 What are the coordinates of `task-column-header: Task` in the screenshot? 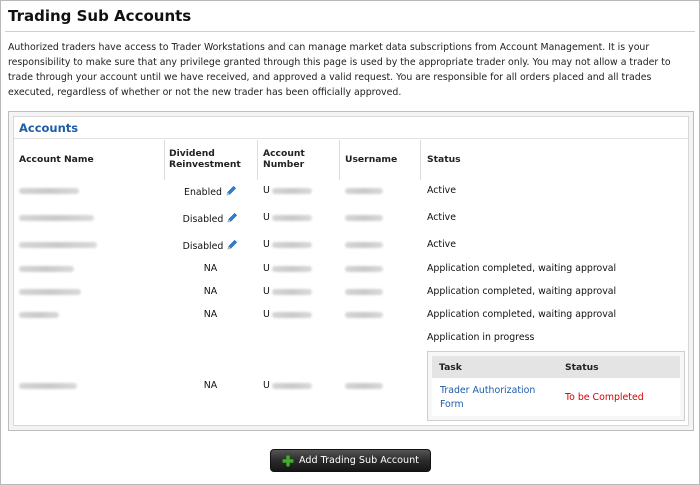 It's located at (450, 367).